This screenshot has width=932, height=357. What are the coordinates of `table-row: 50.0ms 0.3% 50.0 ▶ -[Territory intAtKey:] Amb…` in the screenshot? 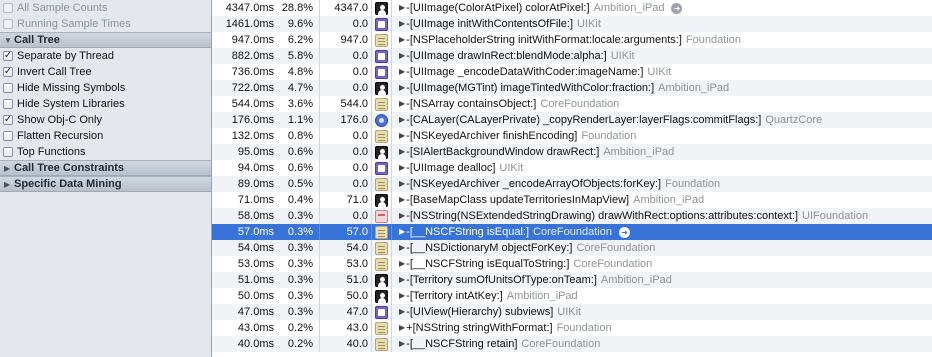 It's located at (572, 296).